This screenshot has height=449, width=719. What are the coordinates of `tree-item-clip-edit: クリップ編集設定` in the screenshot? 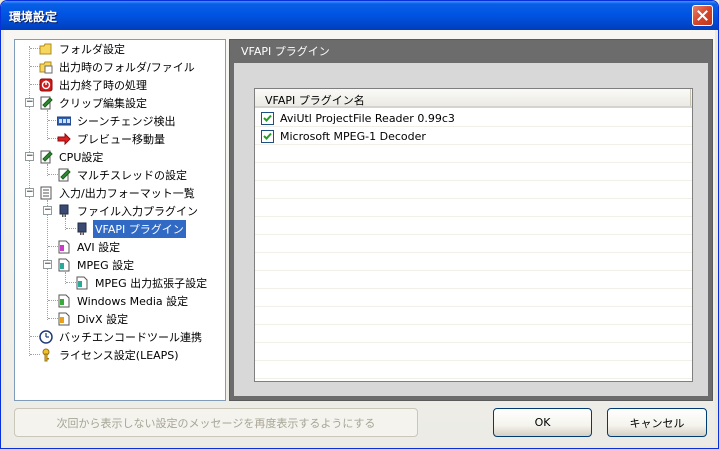 It's located at (94, 103).